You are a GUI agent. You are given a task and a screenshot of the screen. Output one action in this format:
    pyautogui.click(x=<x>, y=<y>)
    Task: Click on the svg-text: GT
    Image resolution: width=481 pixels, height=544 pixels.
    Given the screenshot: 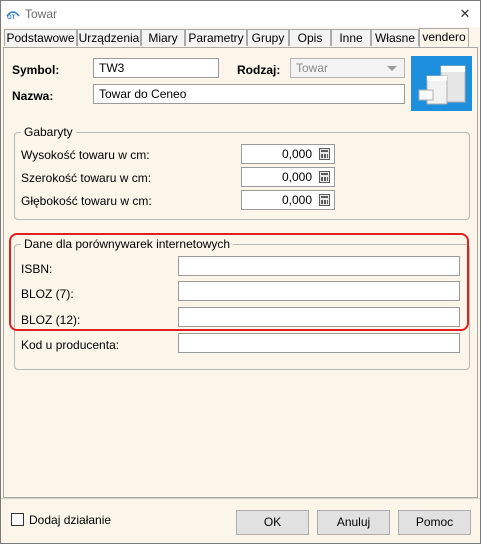 What is the action you would take?
    pyautogui.click(x=11, y=17)
    